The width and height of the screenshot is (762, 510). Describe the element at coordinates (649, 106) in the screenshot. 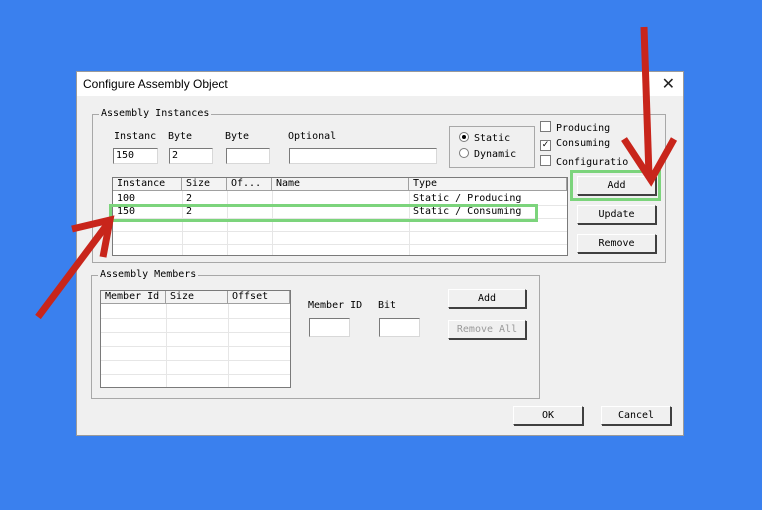

I see `arrow-down-icon` at that location.